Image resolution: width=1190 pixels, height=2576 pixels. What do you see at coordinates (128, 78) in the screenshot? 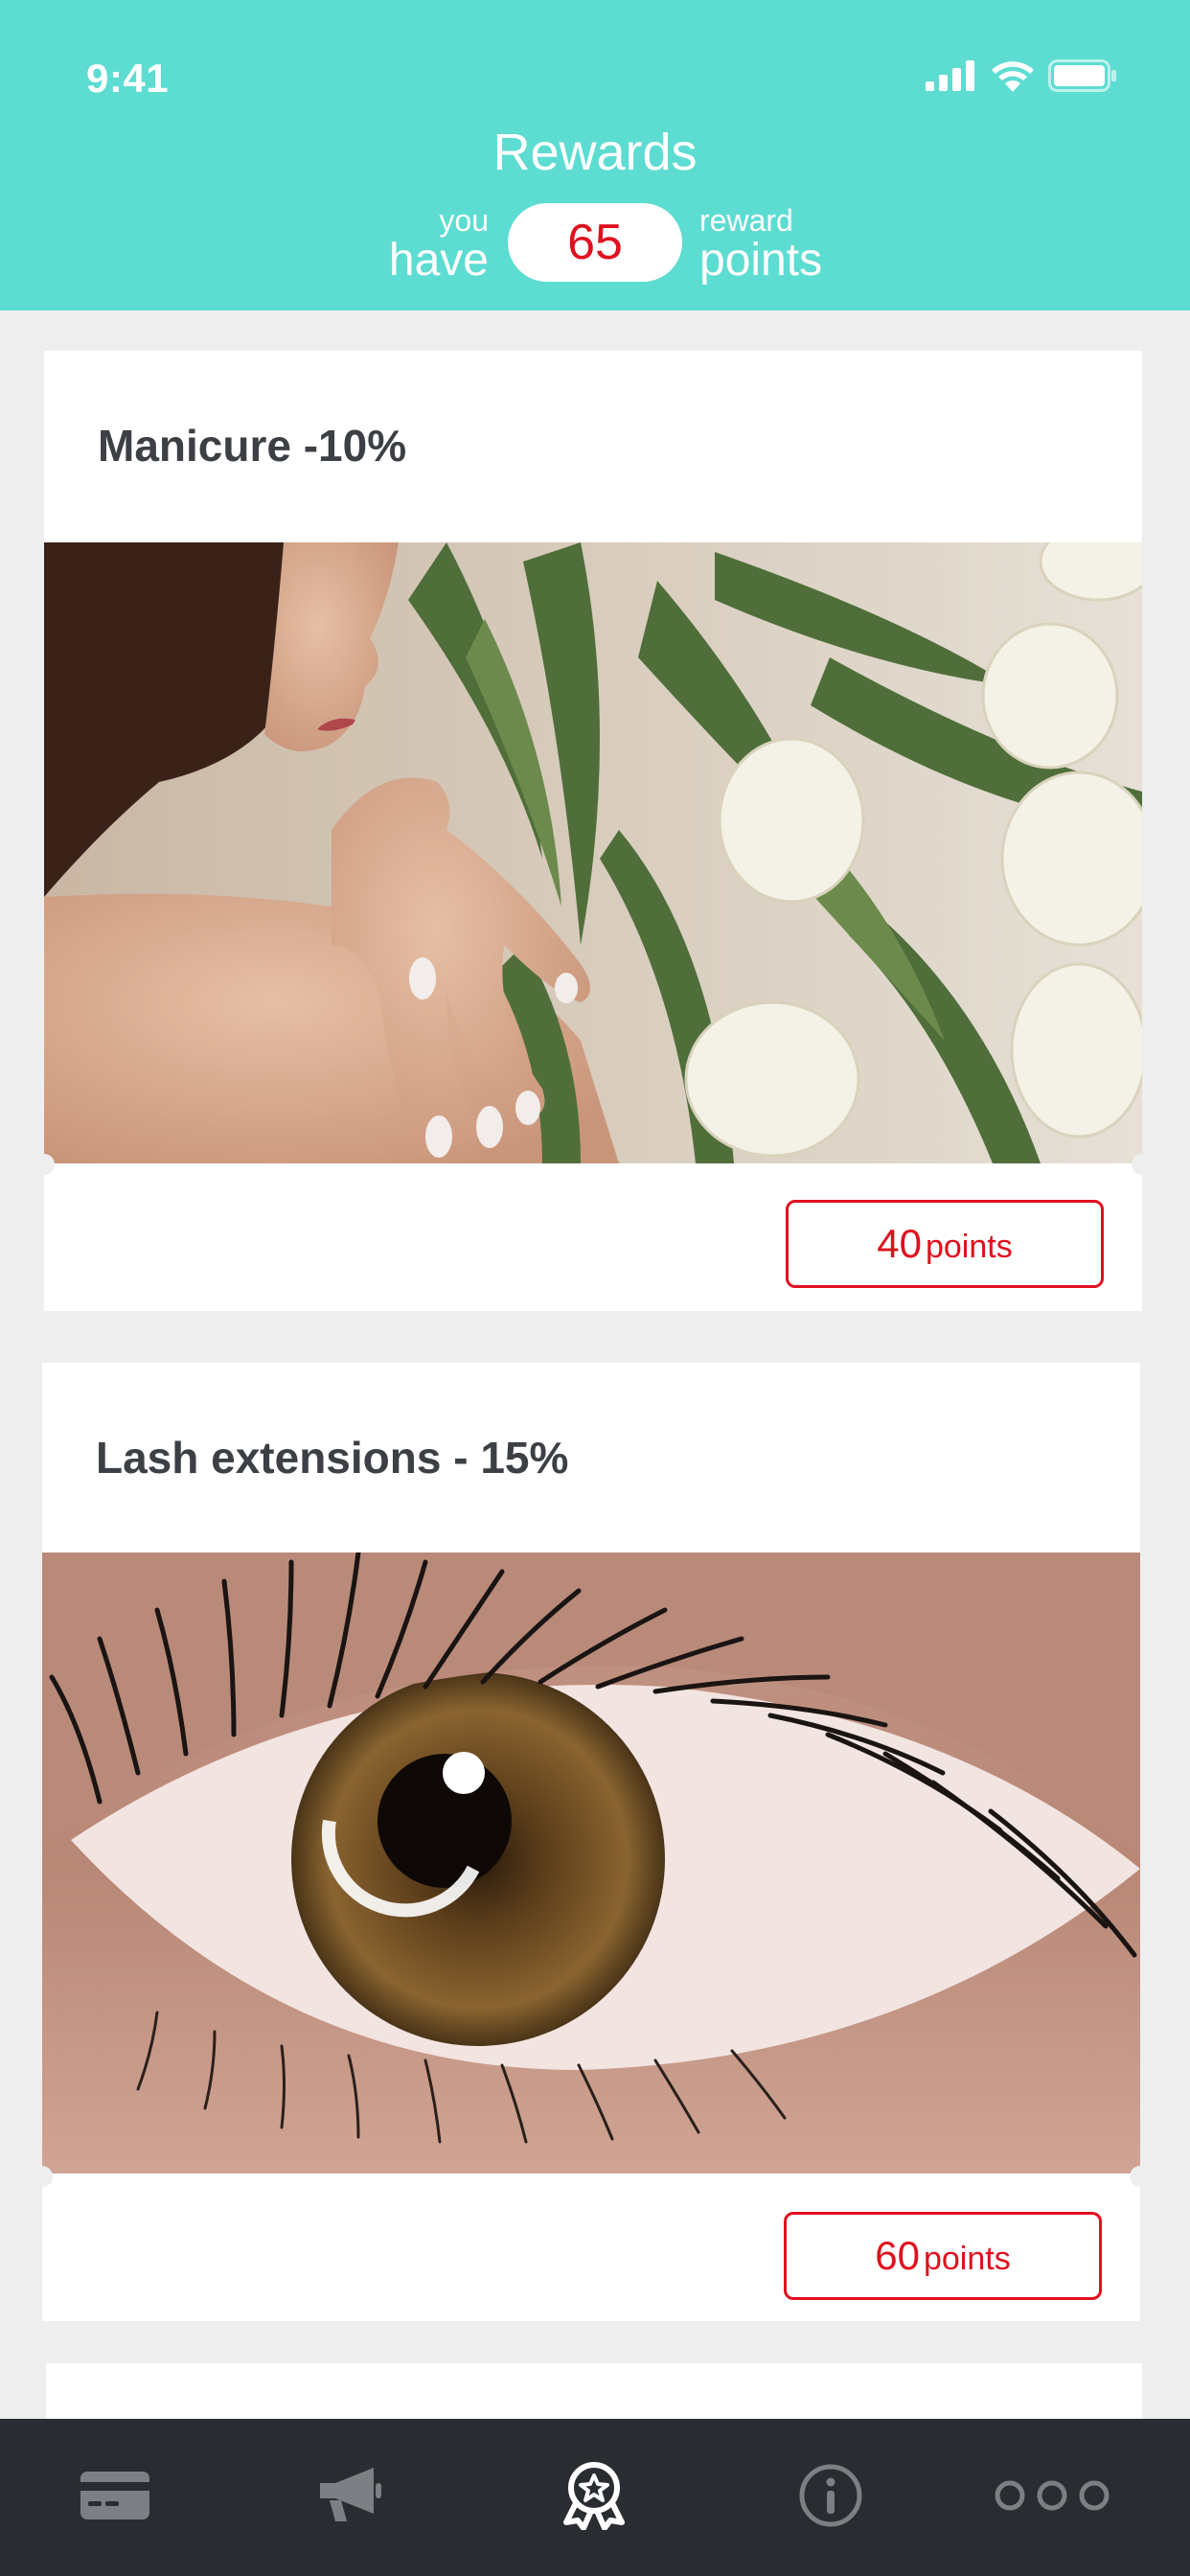
I see `status-time: 9:41` at bounding box center [128, 78].